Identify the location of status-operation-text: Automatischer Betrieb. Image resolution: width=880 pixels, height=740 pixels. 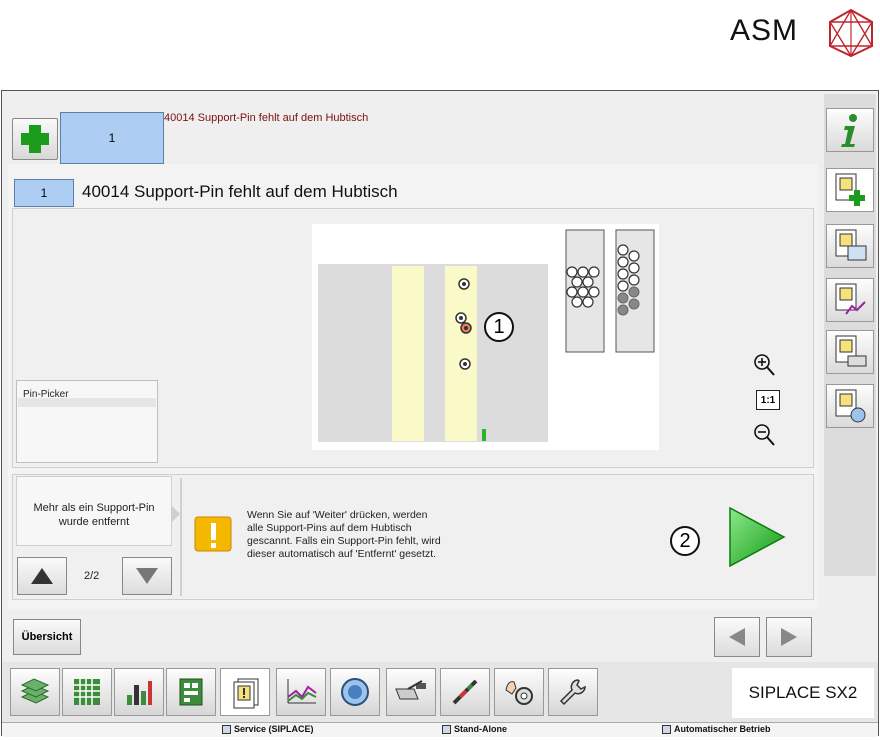
(722, 729).